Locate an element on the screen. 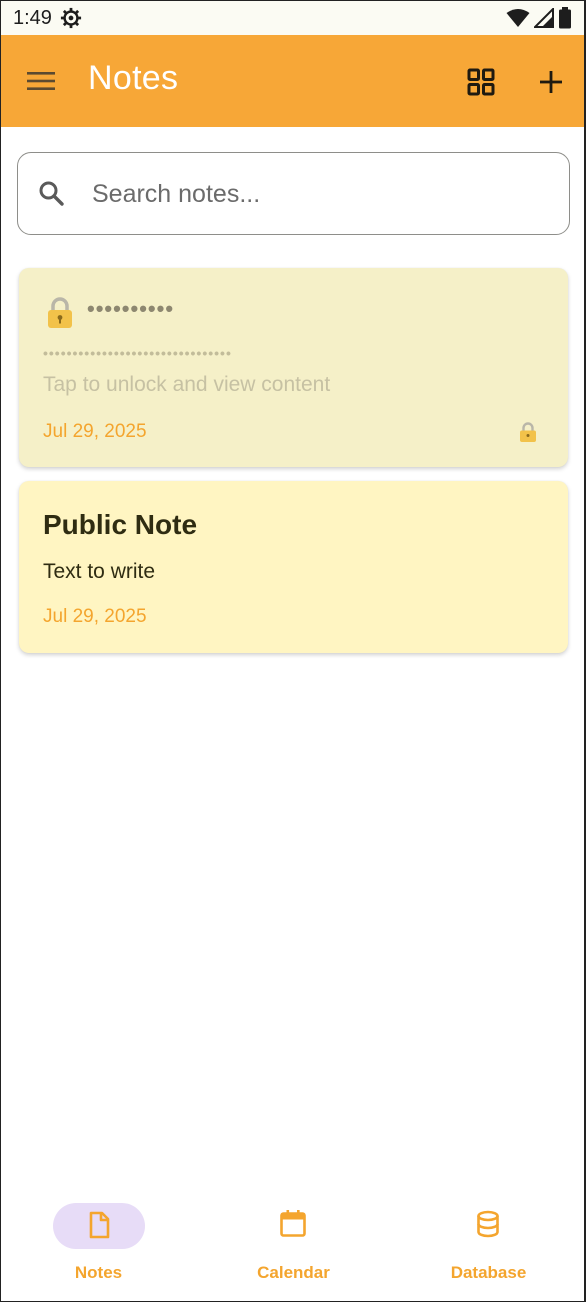 The image size is (586, 1302). search-input is located at coordinates (322, 194).